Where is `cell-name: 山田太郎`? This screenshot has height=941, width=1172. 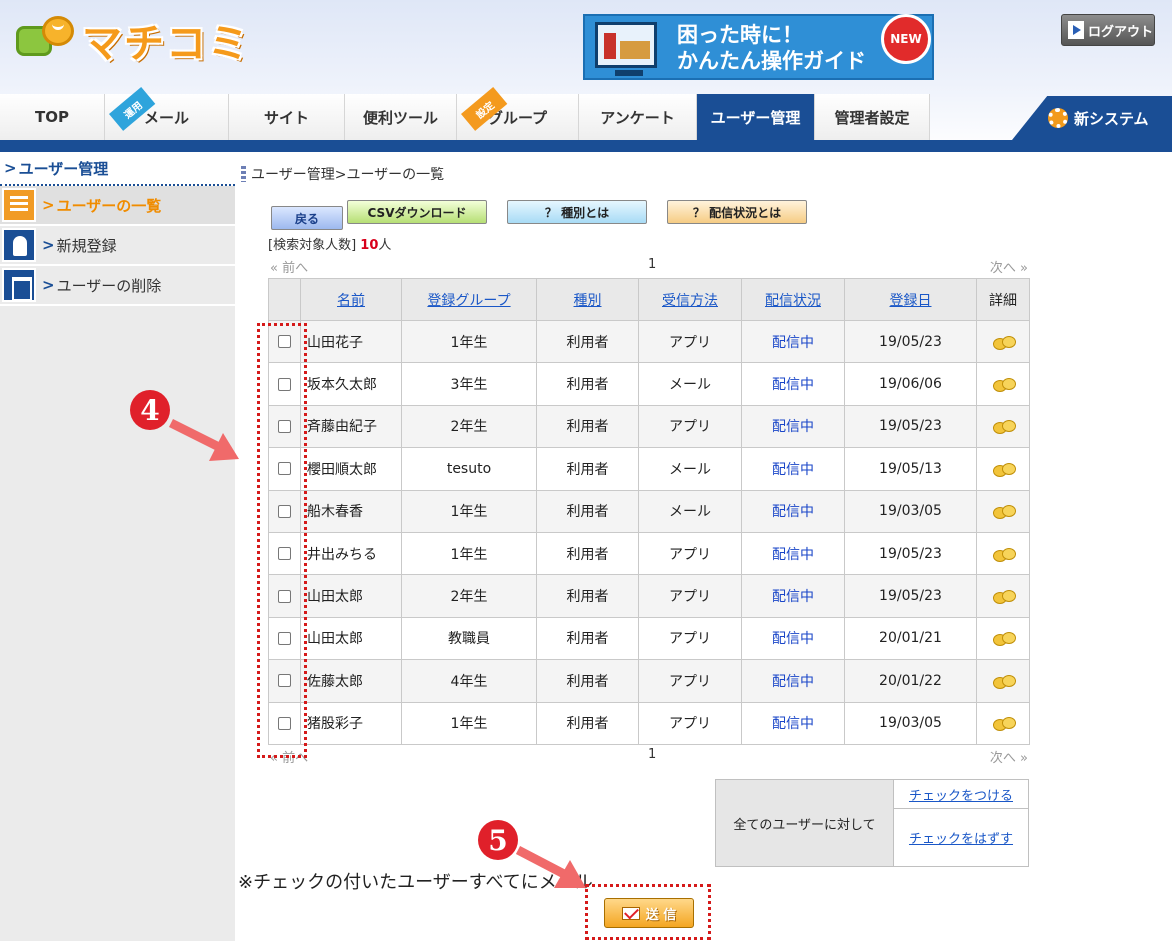
cell-name: 山田太郎 is located at coordinates (351, 638).